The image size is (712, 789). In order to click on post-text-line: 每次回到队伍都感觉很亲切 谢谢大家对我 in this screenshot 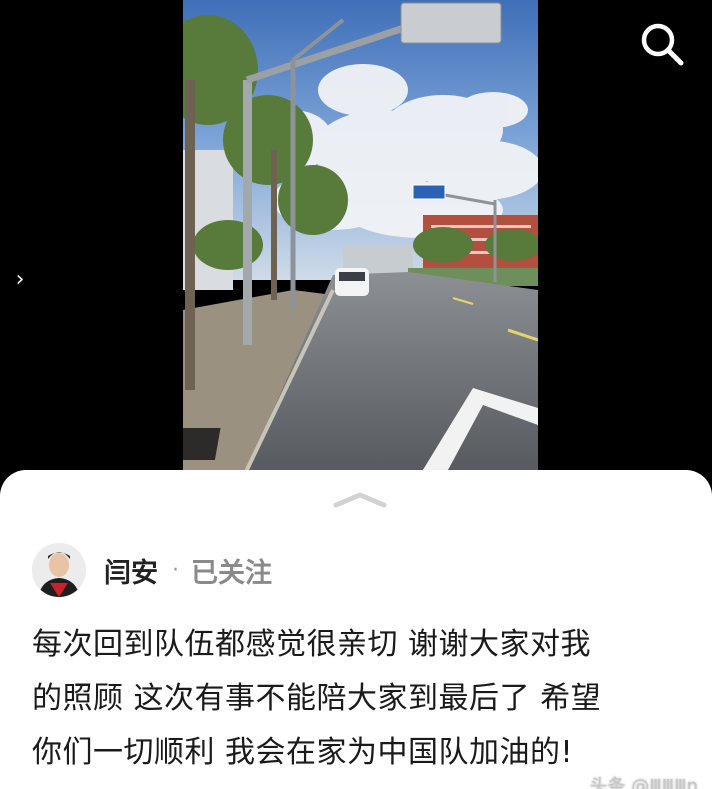, I will do `click(312, 644)`.